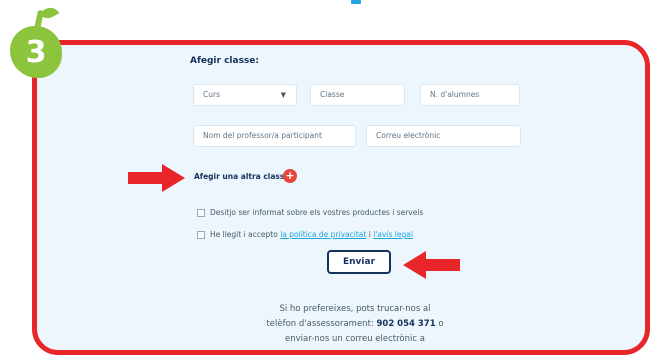 This screenshot has height=355, width=664. What do you see at coordinates (224, 61) in the screenshot?
I see `form-title: Afegir classe:` at bounding box center [224, 61].